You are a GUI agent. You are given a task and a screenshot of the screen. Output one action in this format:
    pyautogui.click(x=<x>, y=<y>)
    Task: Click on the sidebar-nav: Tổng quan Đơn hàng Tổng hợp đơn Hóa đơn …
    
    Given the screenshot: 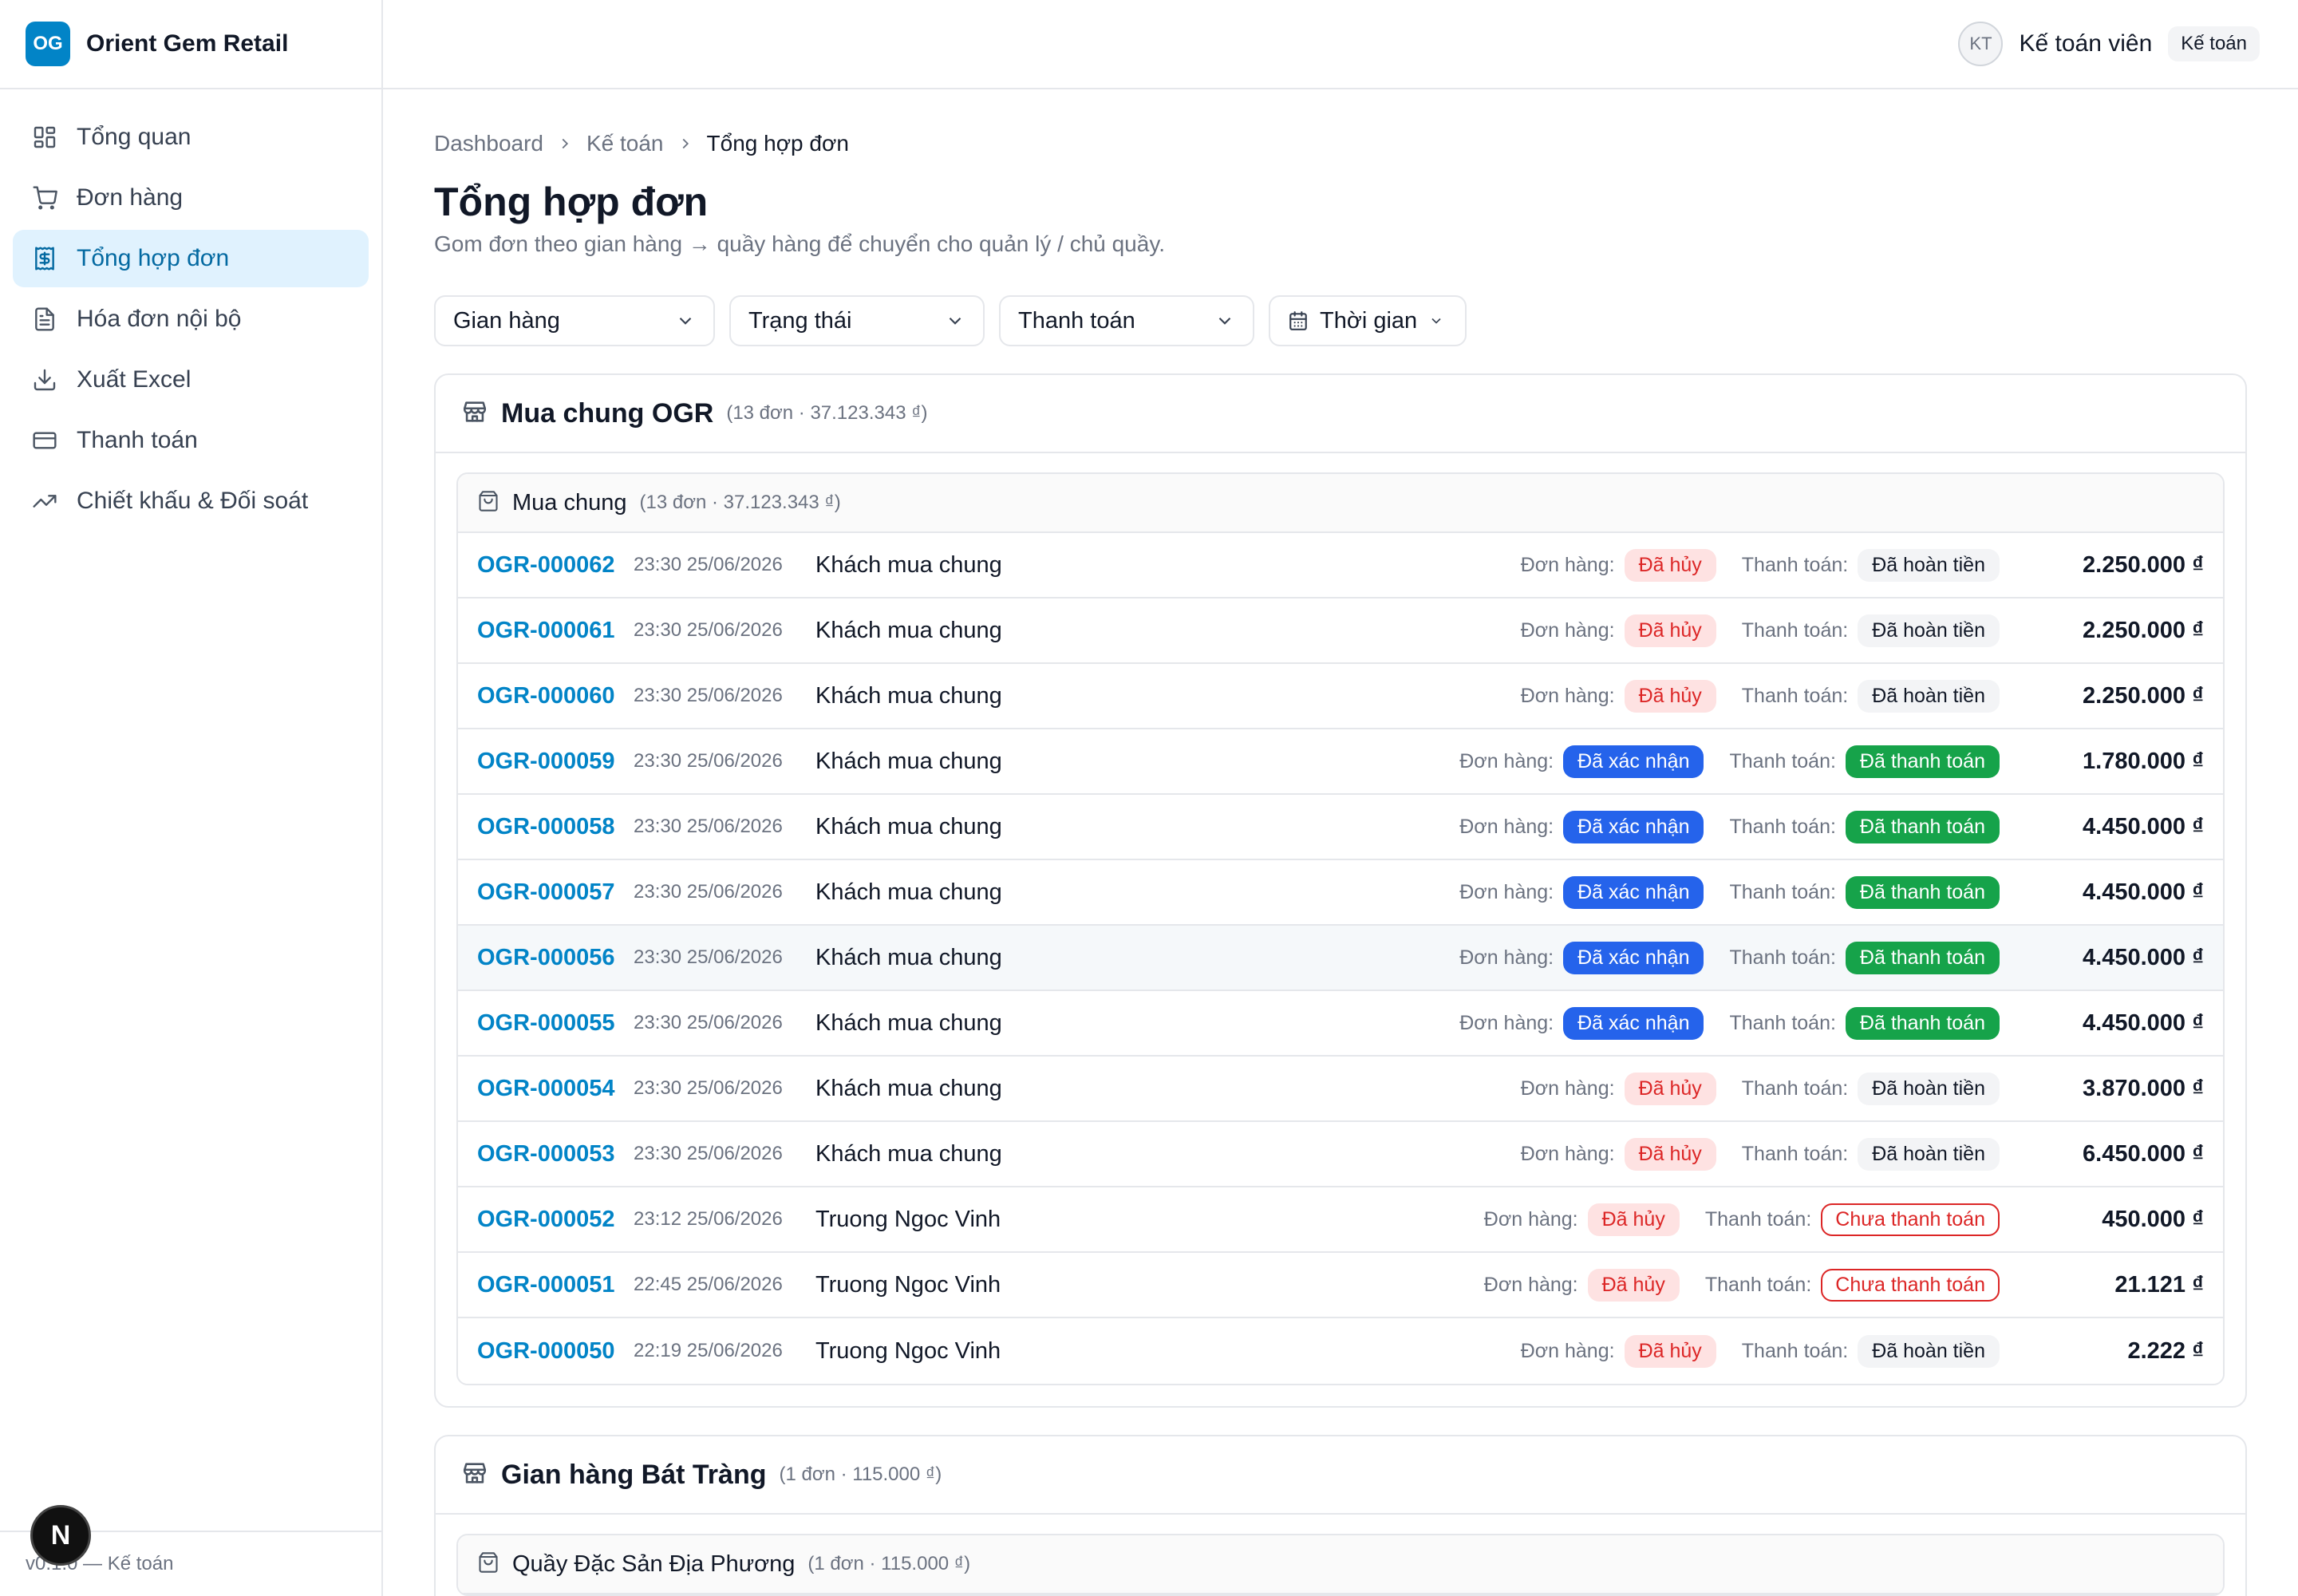 What is the action you would take?
    pyautogui.click(x=191, y=320)
    